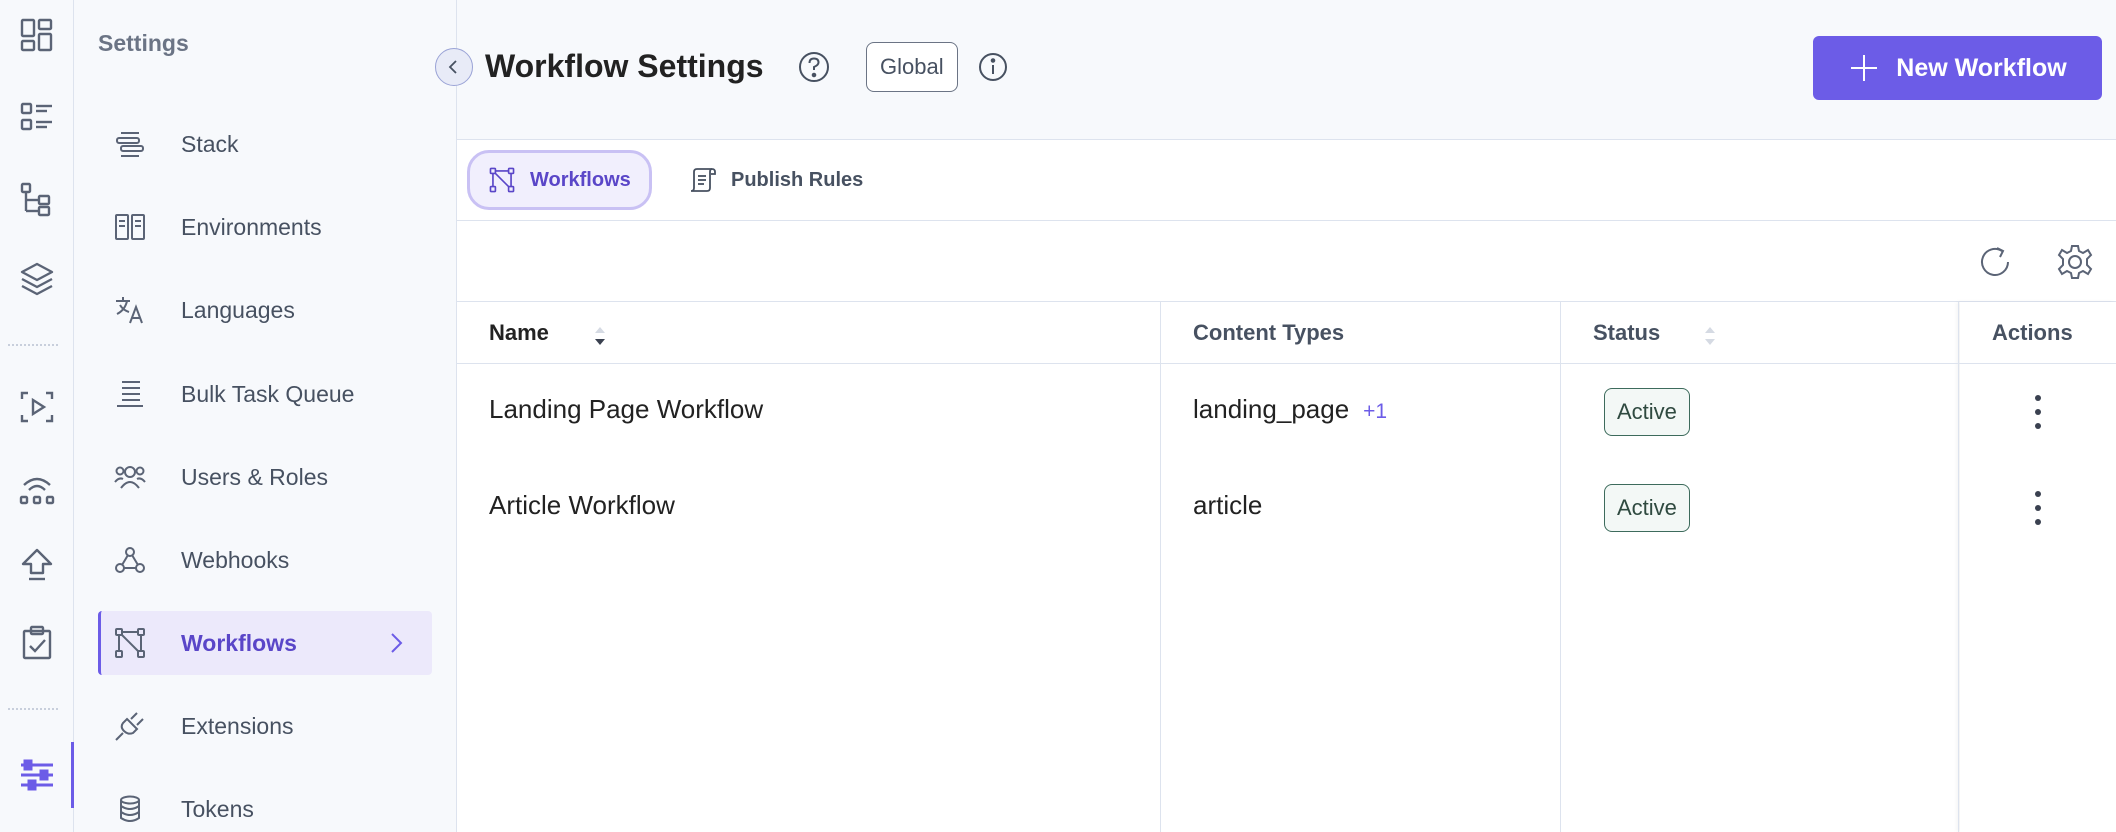 The image size is (2116, 832). I want to click on workflow-name: Landing Page Workflow, so click(626, 409).